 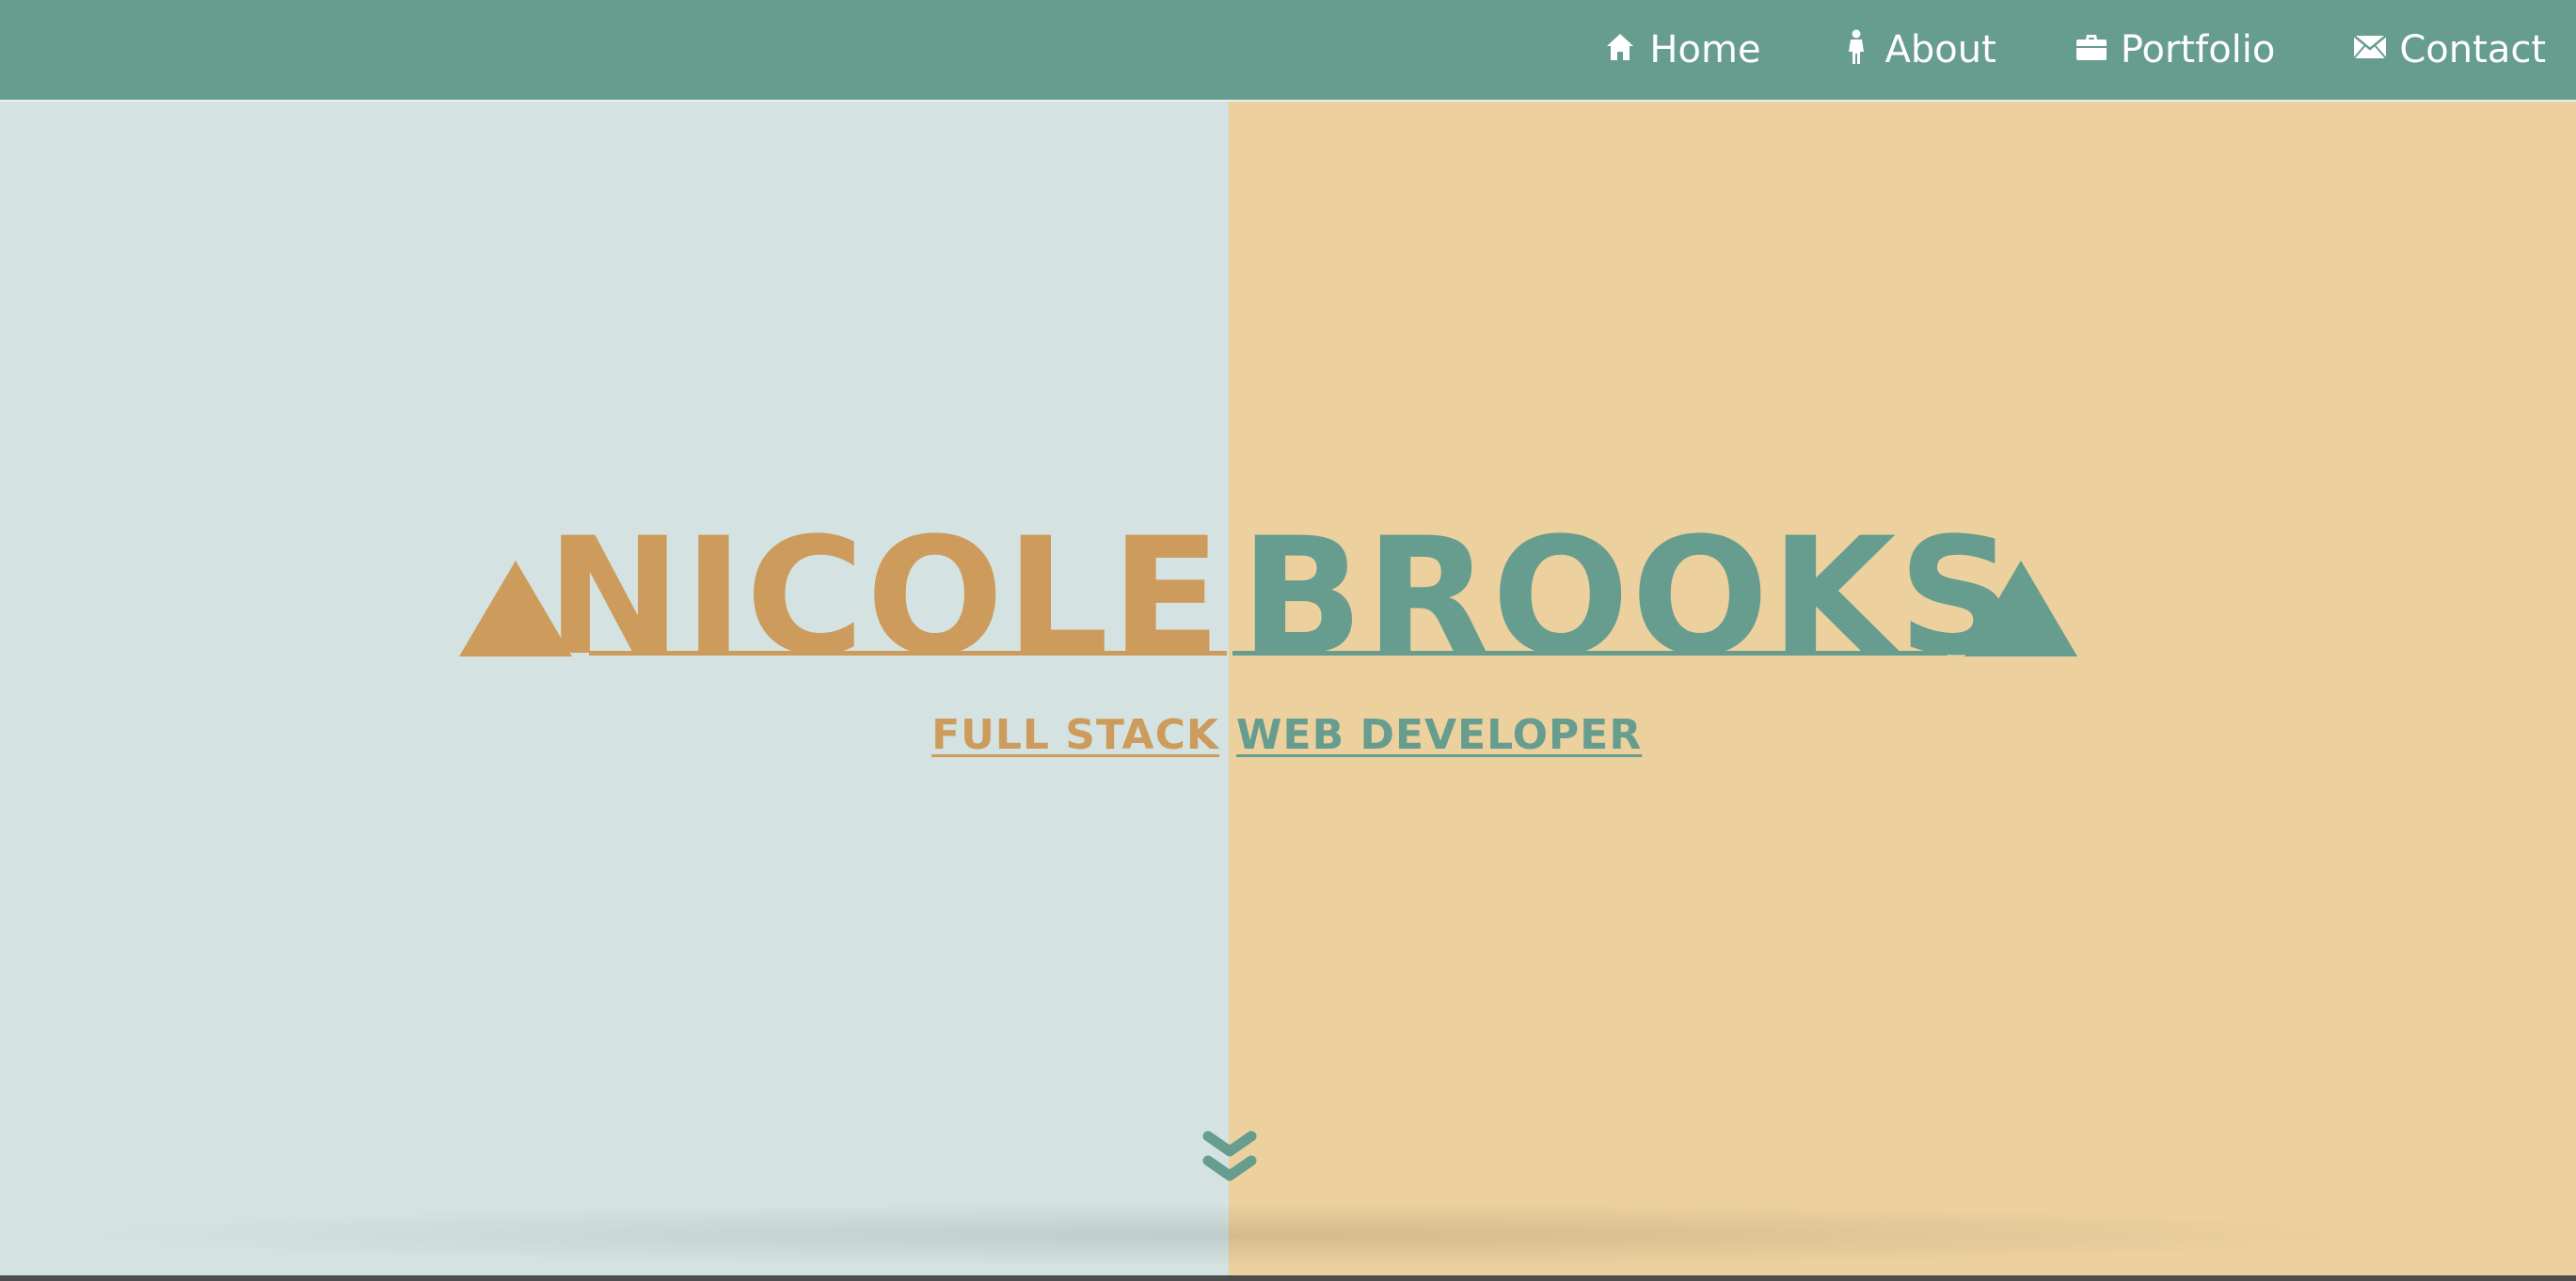 I want to click on last-name: BROOKS, so click(x=1628, y=597).